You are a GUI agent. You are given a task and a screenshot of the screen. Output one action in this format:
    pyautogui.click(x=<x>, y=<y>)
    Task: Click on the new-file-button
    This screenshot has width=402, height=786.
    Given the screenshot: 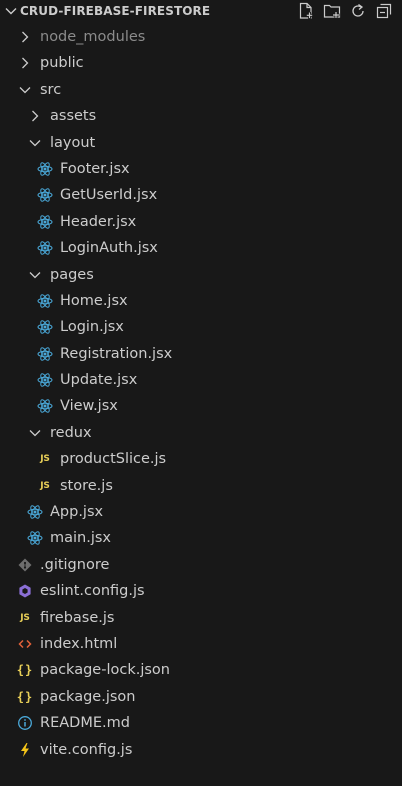 What is the action you would take?
    pyautogui.click(x=306, y=11)
    